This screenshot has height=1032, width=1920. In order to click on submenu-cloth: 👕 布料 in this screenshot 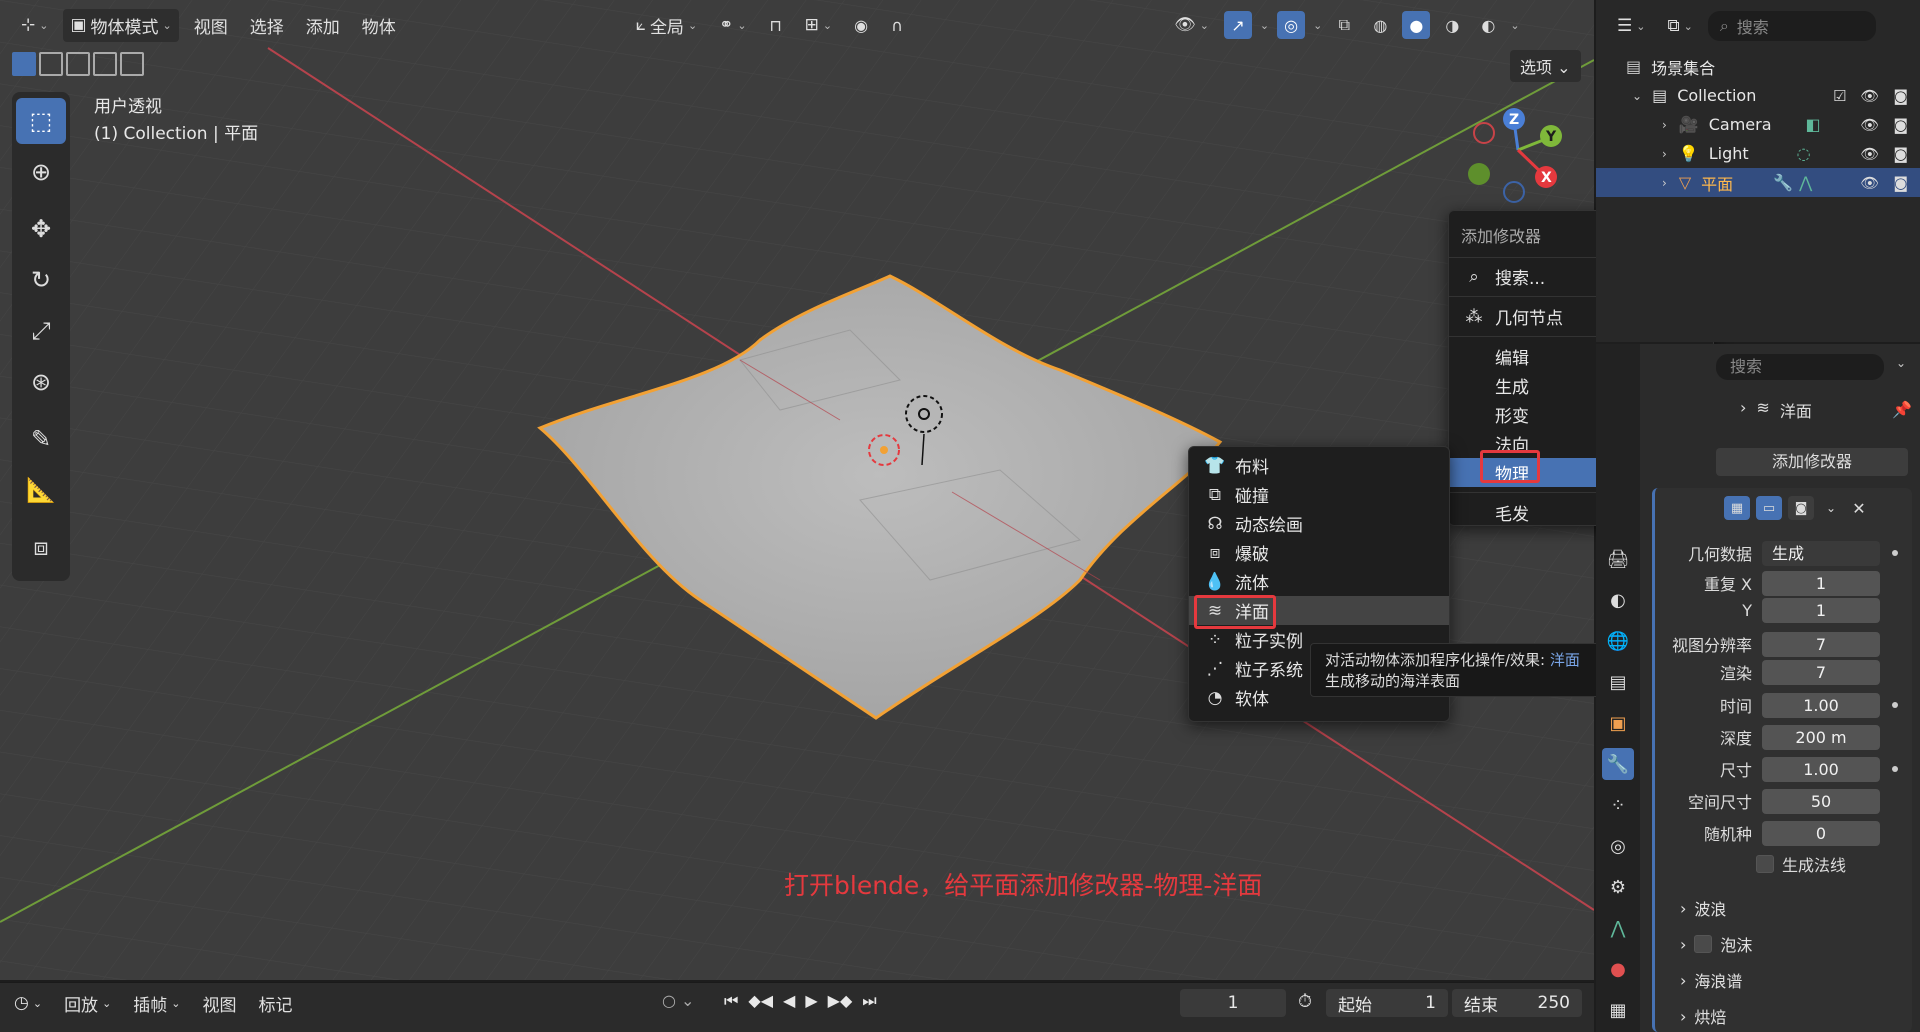, I will do `click(1319, 465)`.